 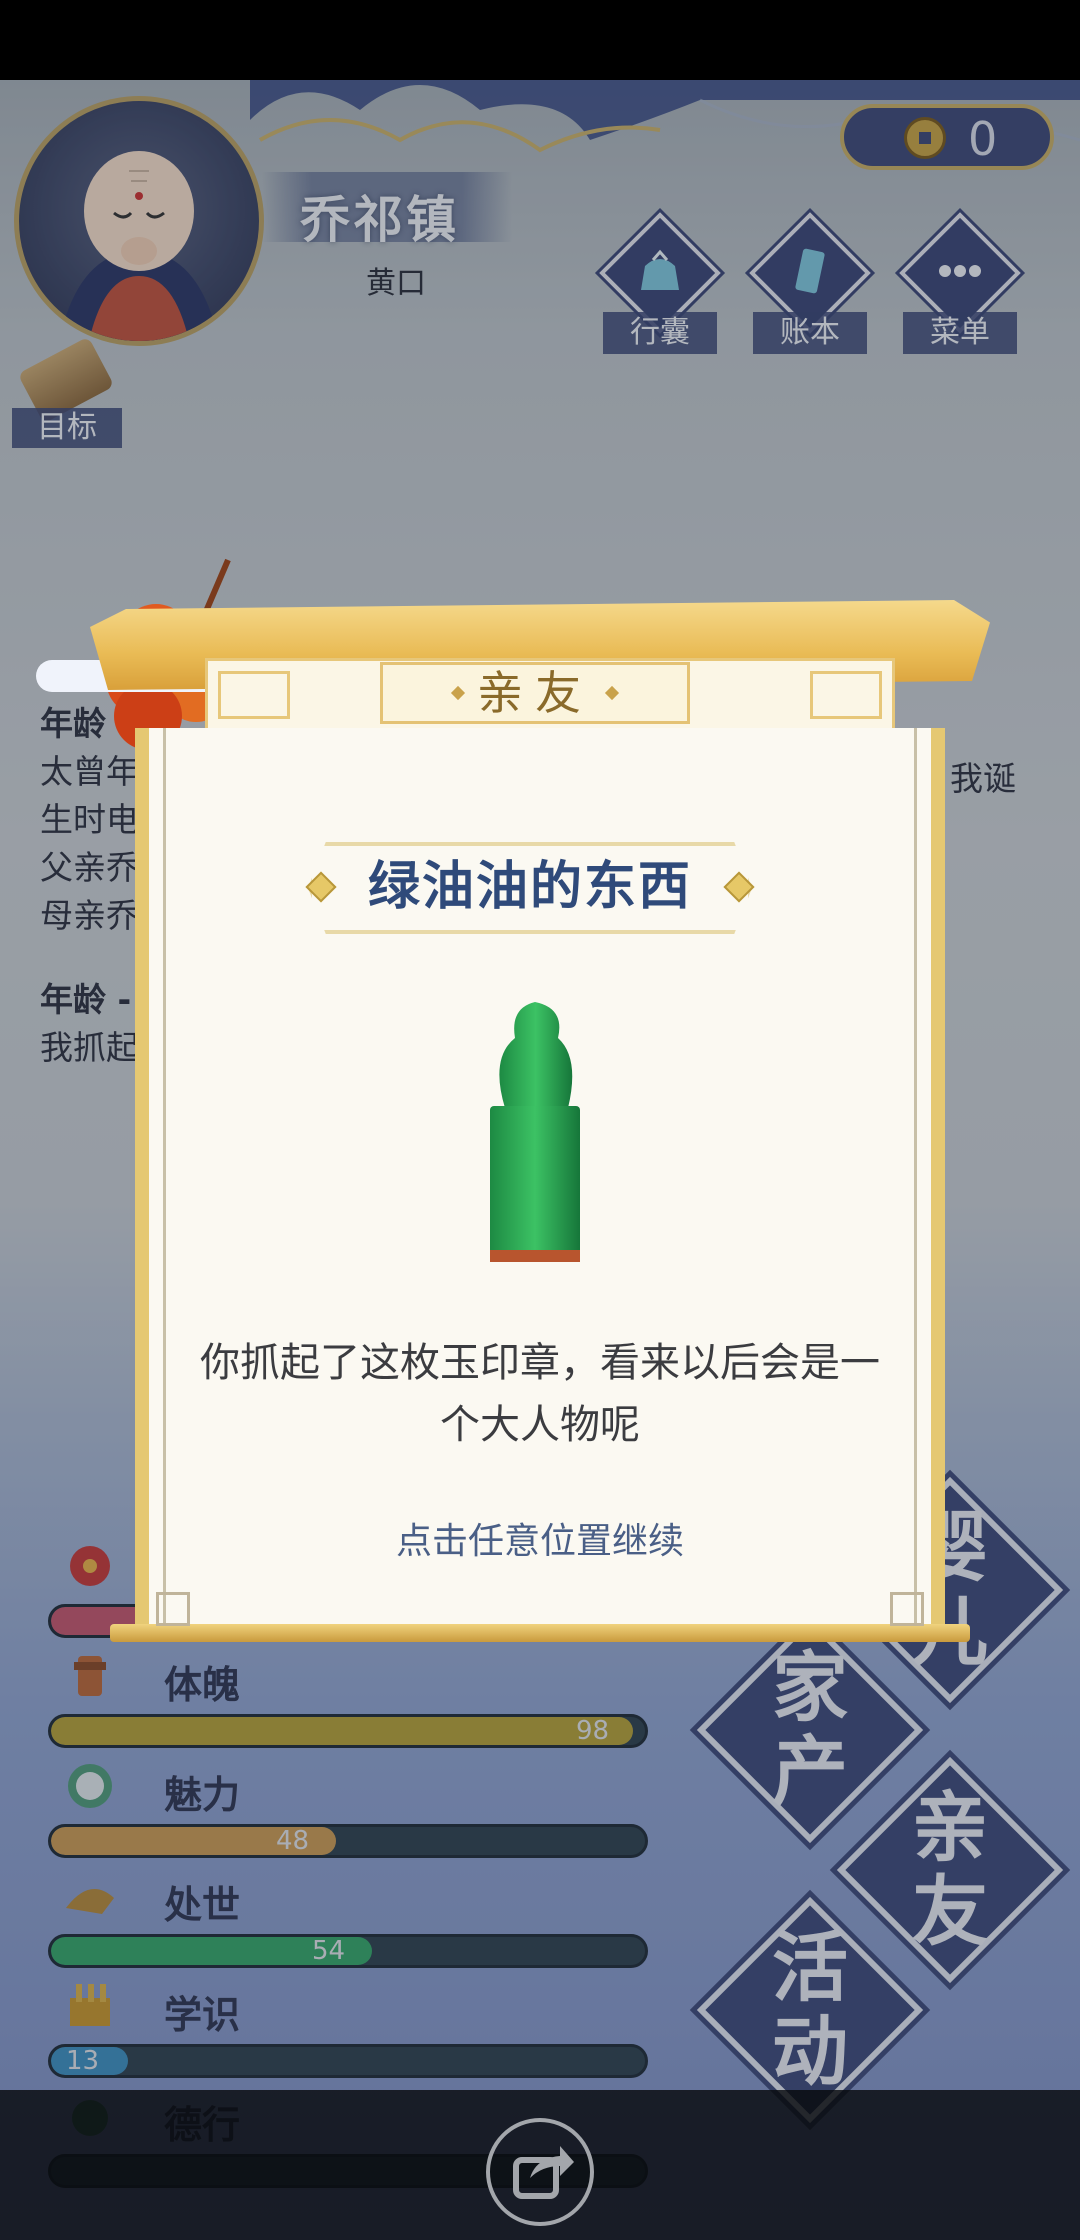 What do you see at coordinates (540, 40) in the screenshot?
I see `status-bar` at bounding box center [540, 40].